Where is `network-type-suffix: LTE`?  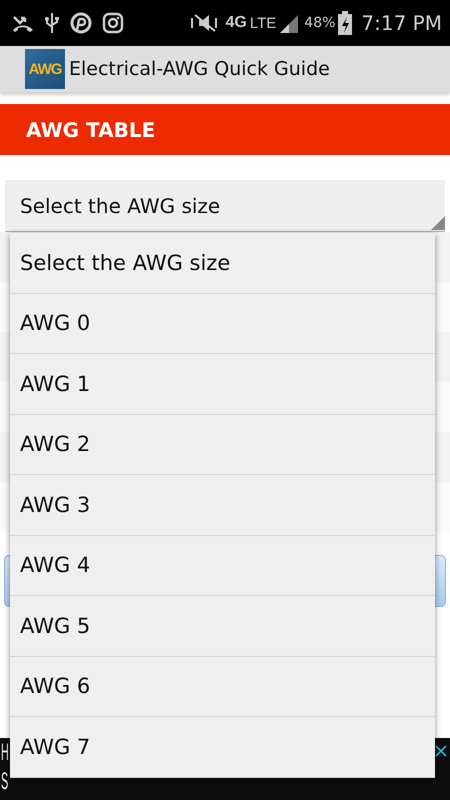
network-type-suffix: LTE is located at coordinates (263, 23).